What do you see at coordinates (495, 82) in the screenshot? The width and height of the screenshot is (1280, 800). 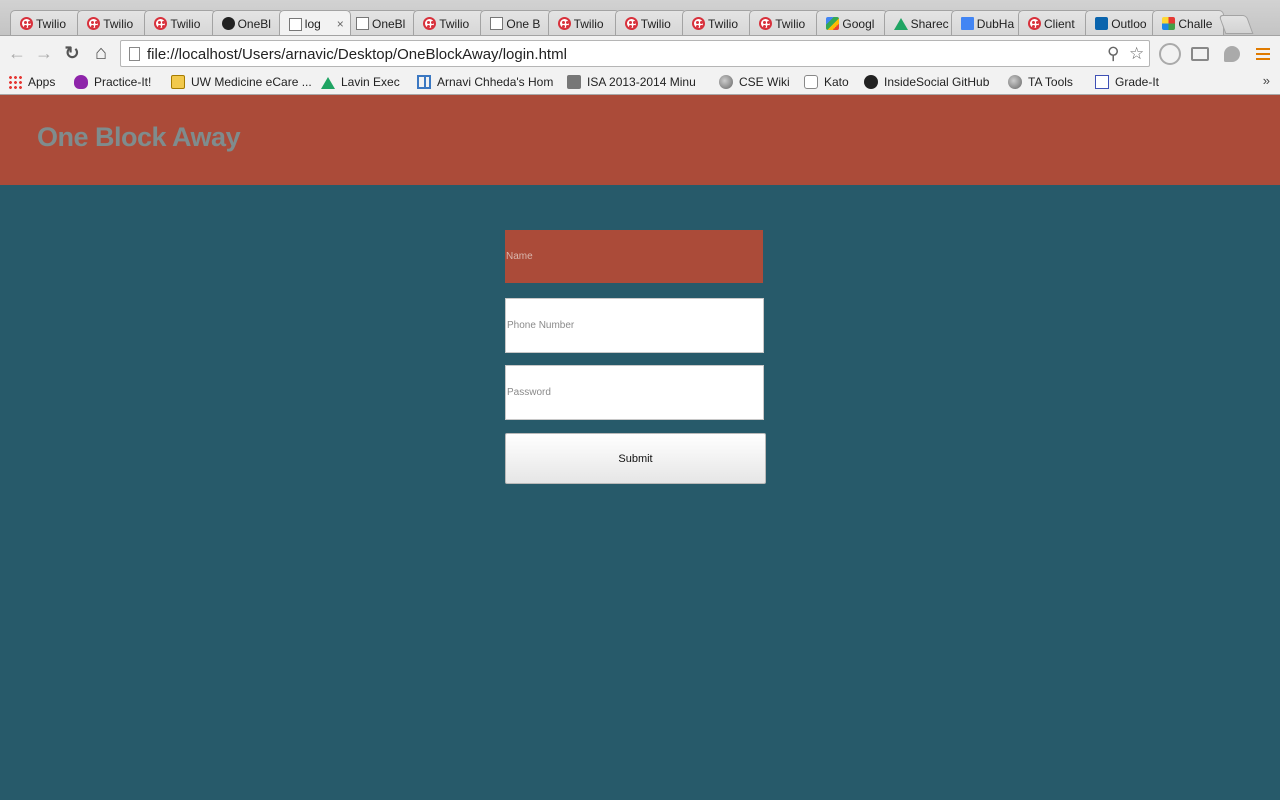 I see `bookmark-label: Arnavi Chheda's Hom` at bounding box center [495, 82].